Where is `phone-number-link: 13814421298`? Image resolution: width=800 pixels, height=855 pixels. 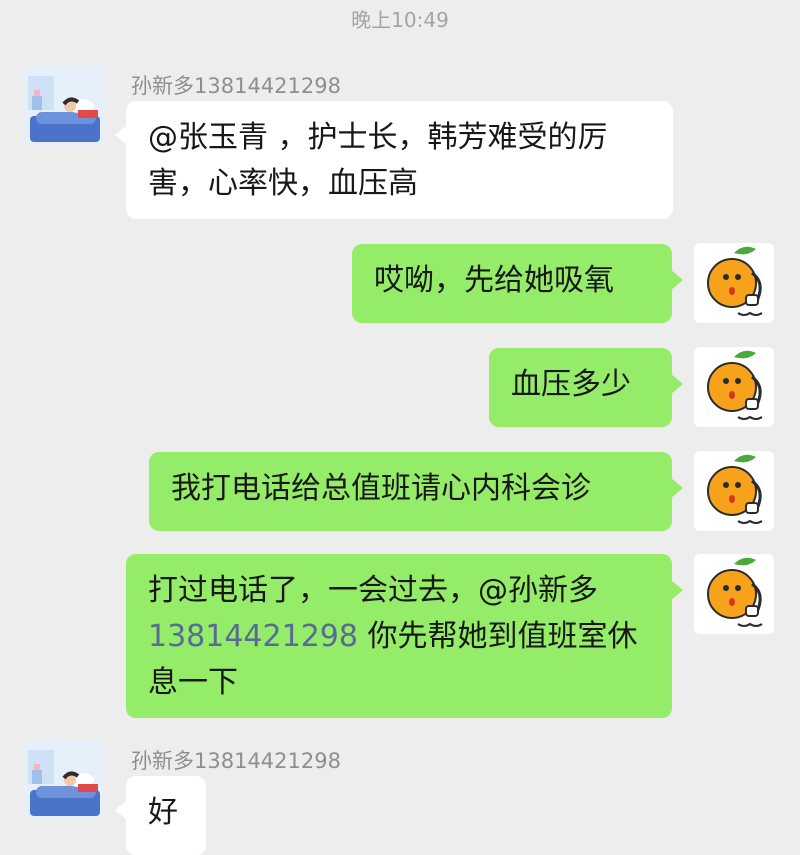 phone-number-link: 13814421298 is located at coordinates (253, 636).